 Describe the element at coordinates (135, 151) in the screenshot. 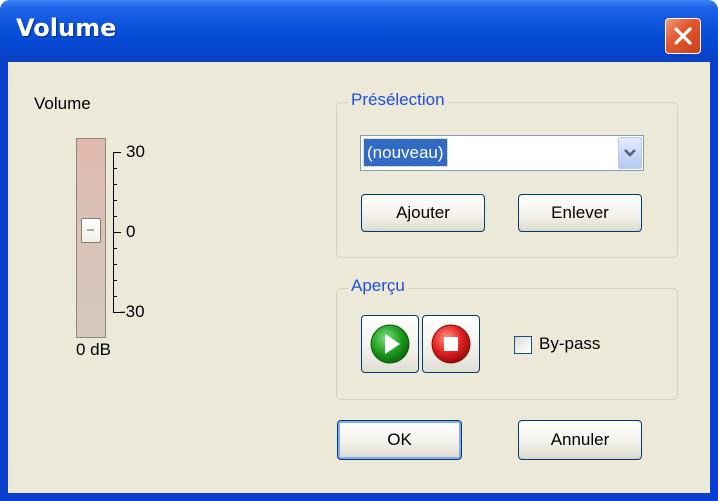

I see `scale-label-top: 30` at that location.